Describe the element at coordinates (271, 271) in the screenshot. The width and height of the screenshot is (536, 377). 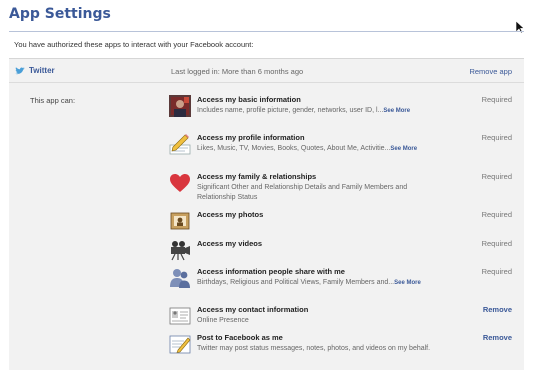
I see `permission-title: Access information people share with me` at that location.